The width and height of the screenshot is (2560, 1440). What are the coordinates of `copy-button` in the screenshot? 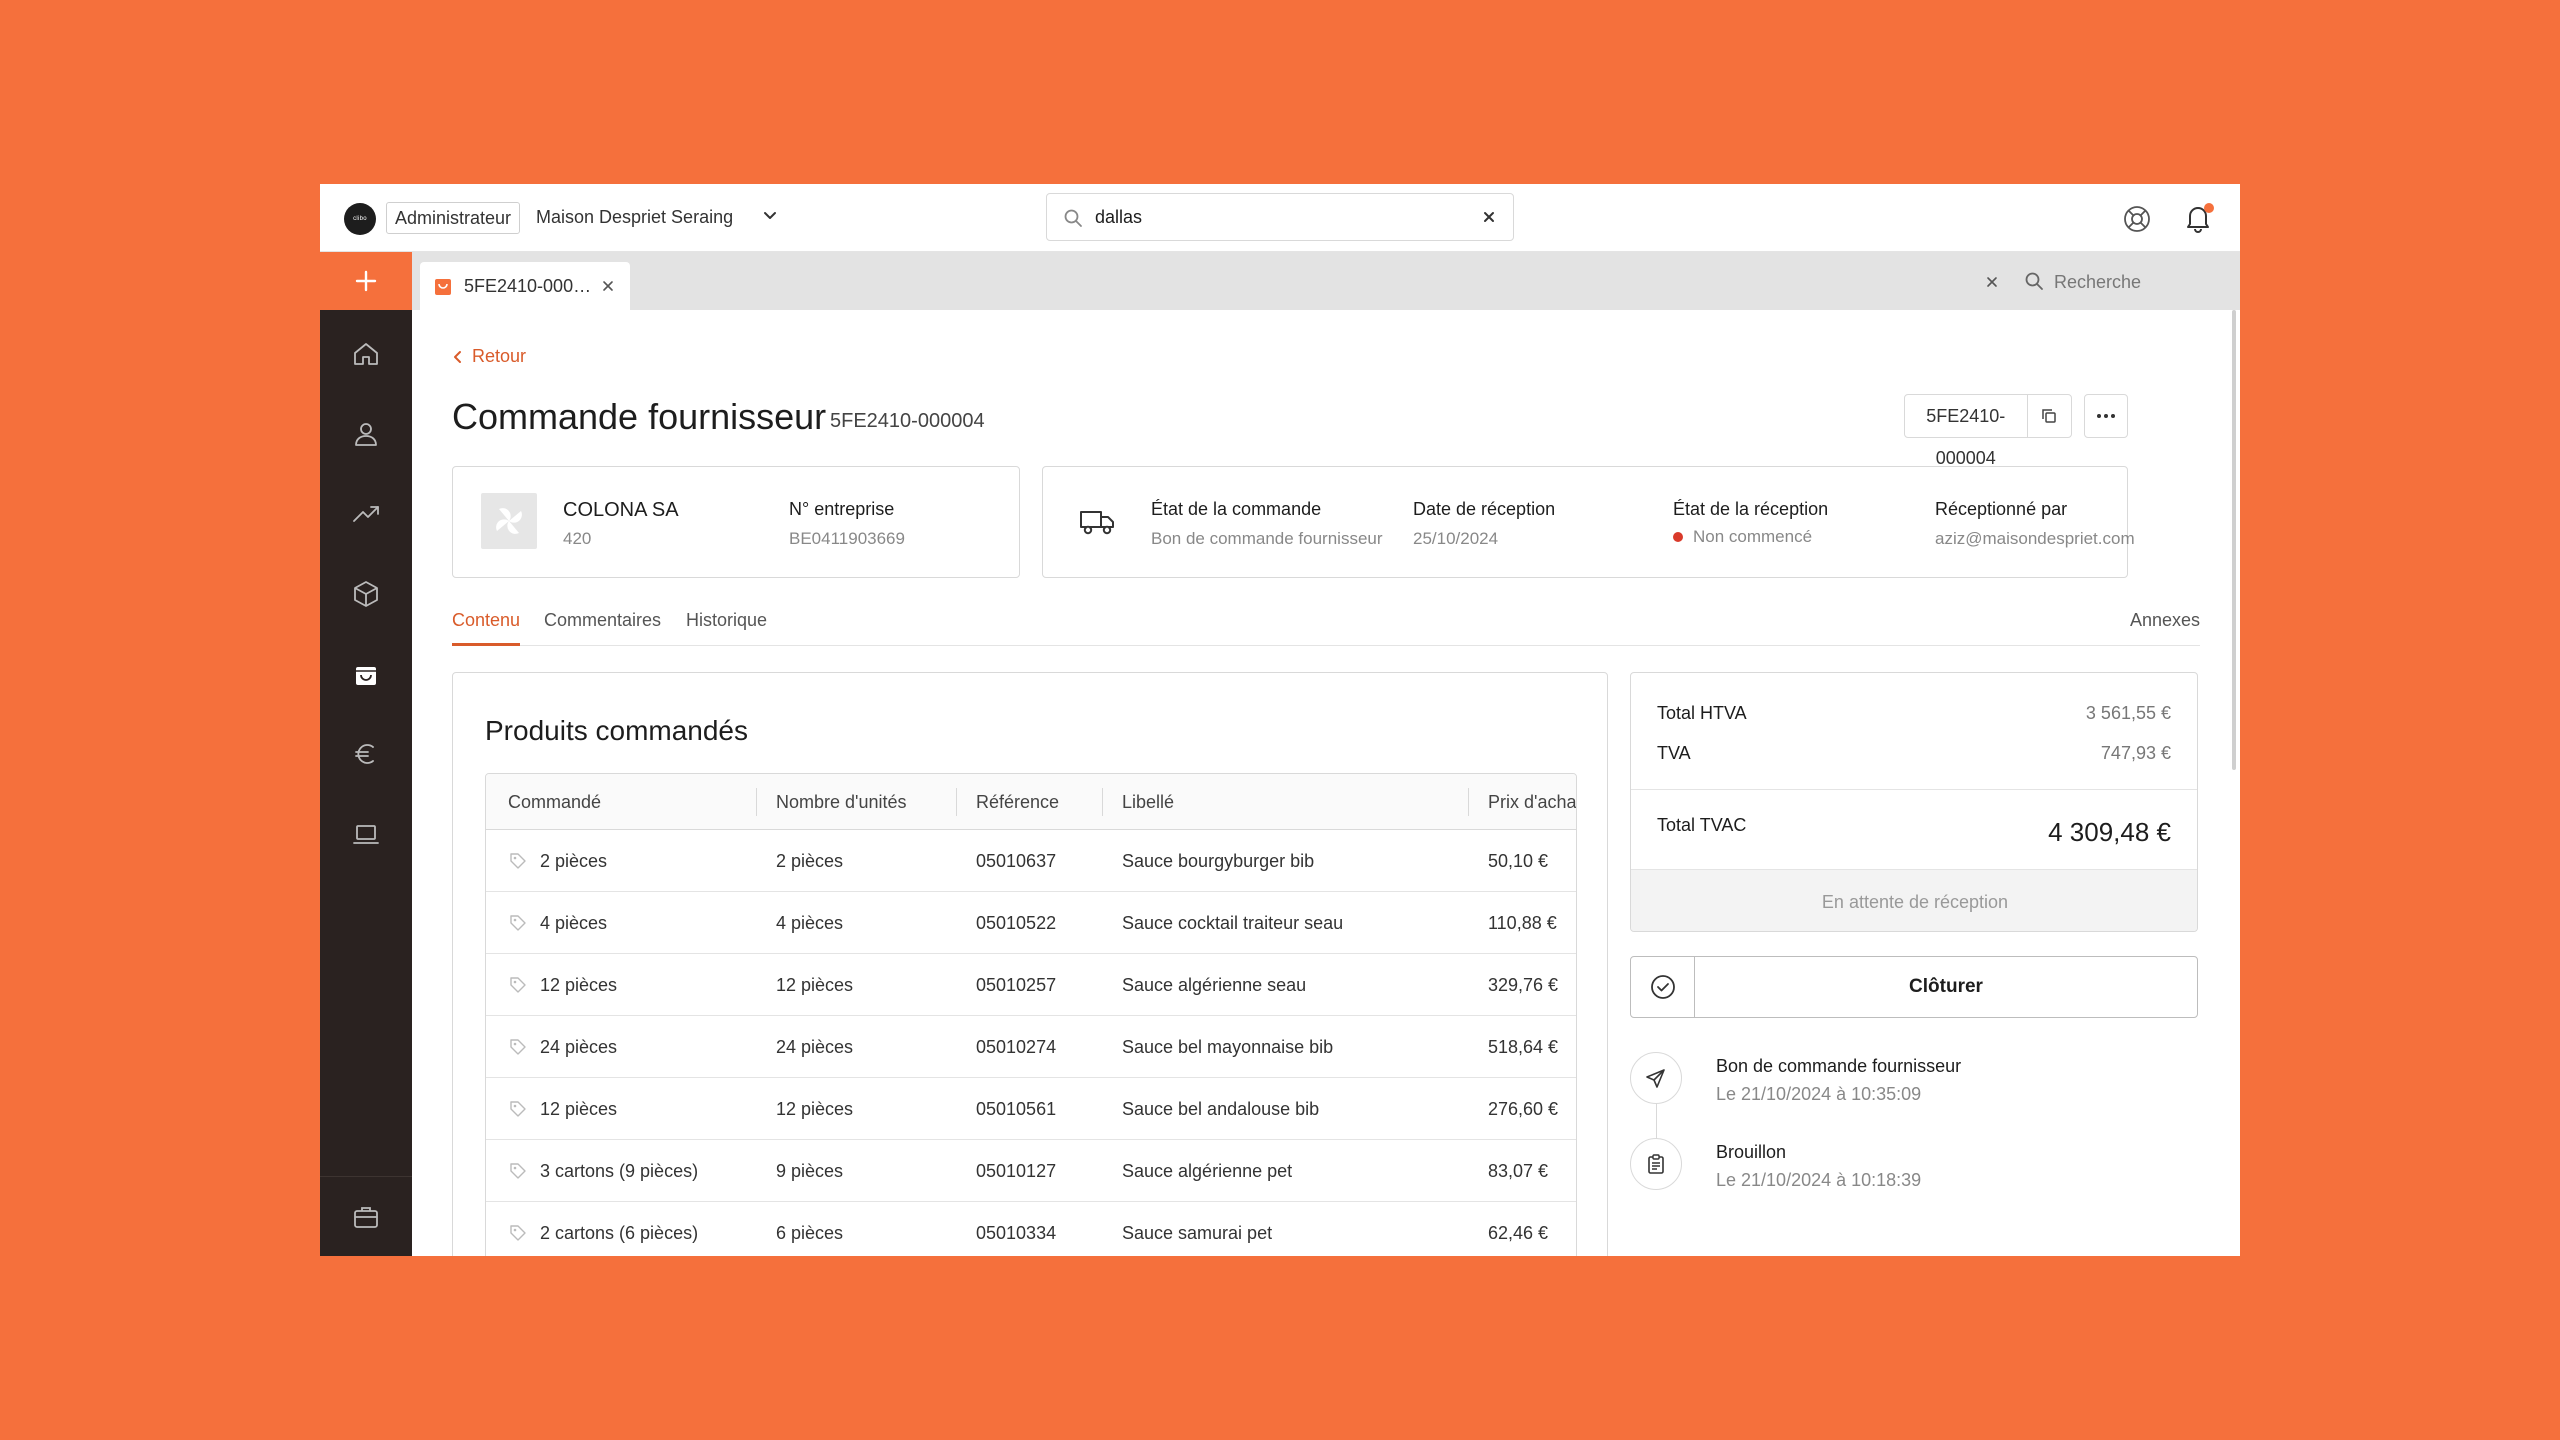 It's located at (2049, 416).